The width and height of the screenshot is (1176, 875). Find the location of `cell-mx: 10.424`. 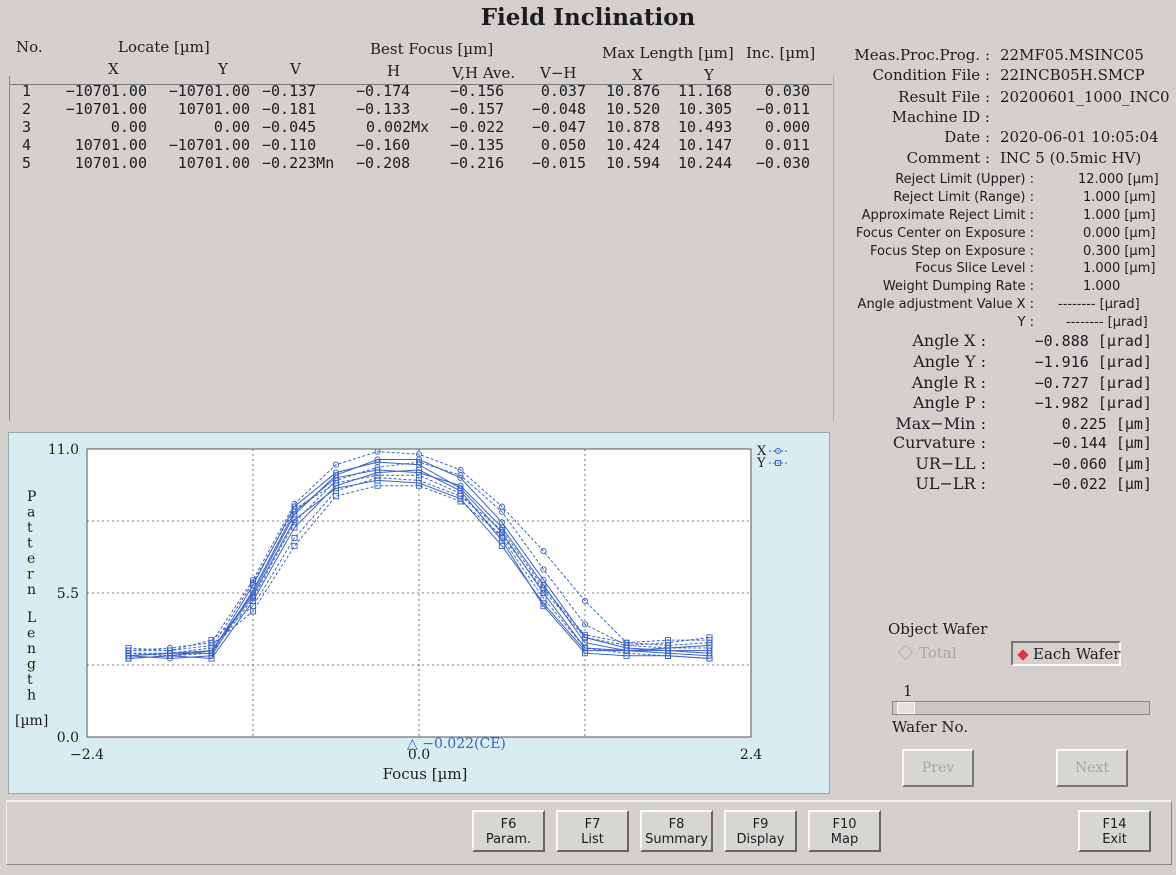

cell-mx: 10.424 is located at coordinates (633, 145).